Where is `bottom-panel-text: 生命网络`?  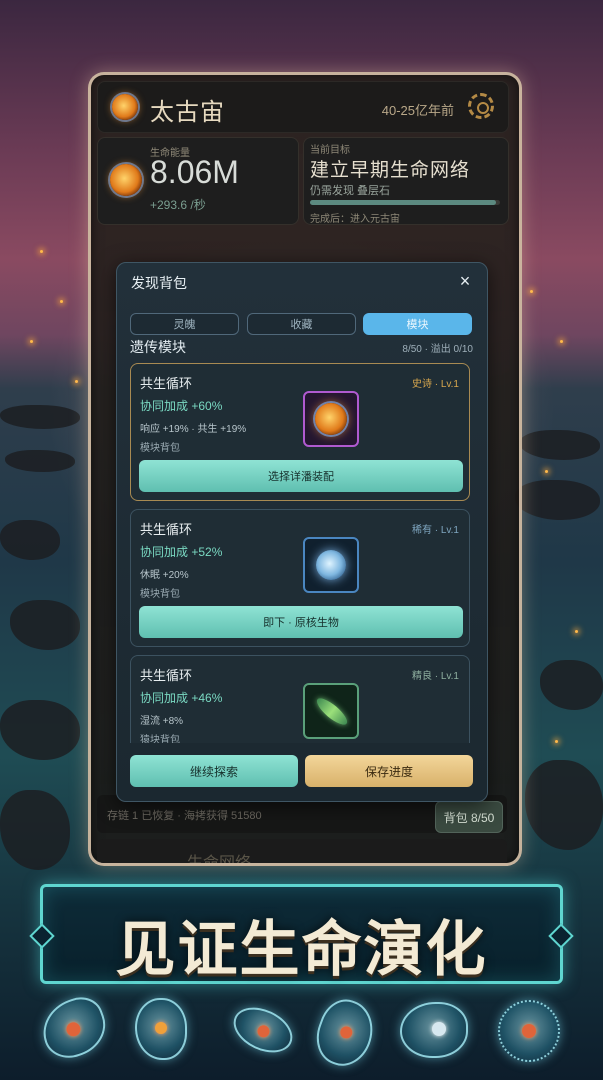
bottom-panel-text: 生命网络 is located at coordinates (219, 860).